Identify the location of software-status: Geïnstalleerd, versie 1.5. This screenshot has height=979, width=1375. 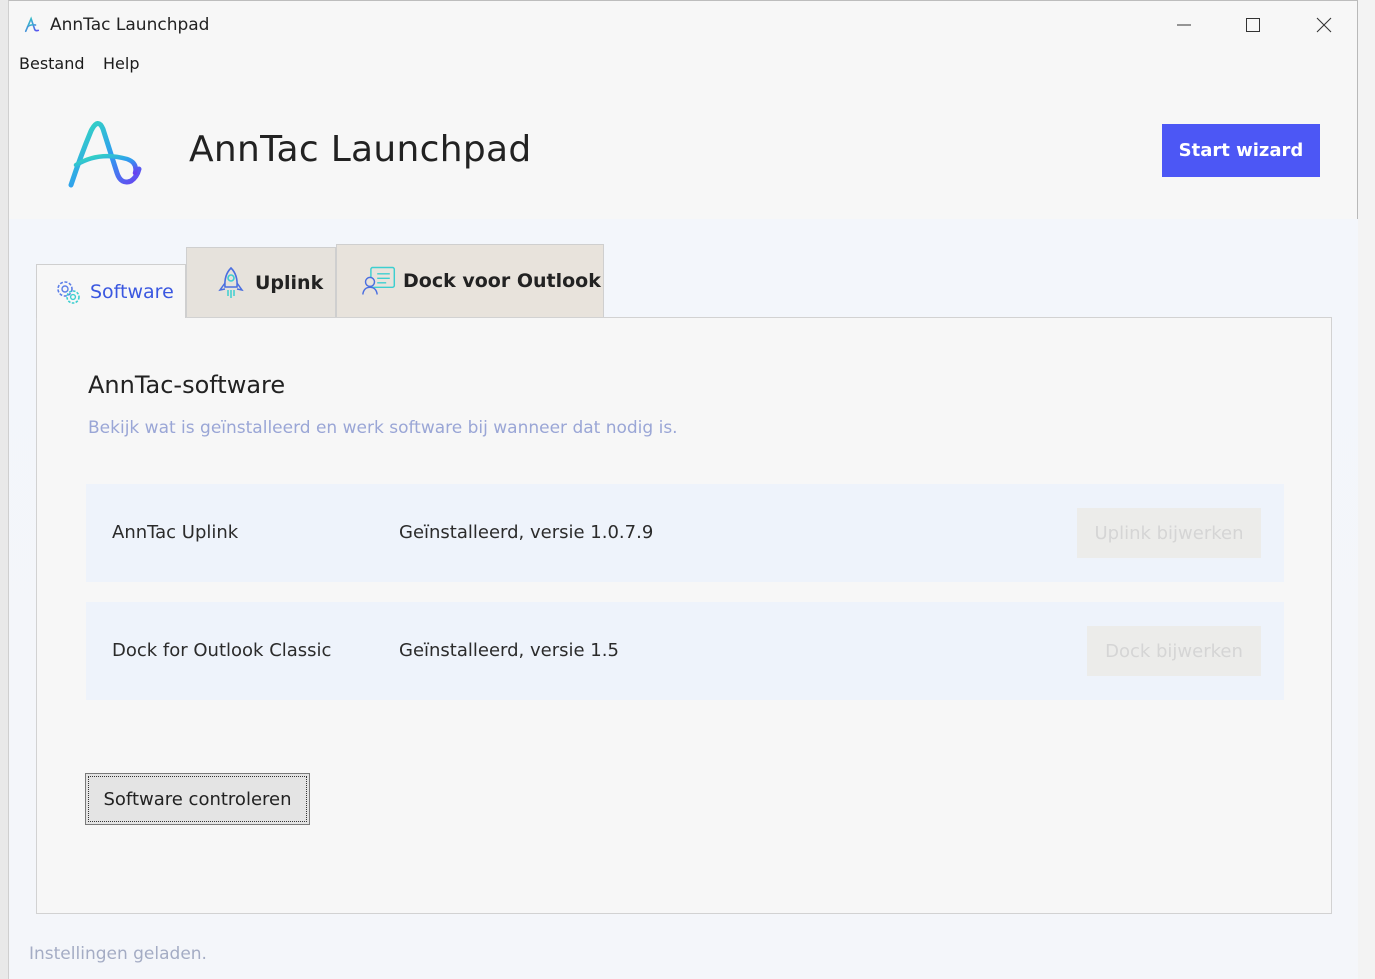
(509, 650).